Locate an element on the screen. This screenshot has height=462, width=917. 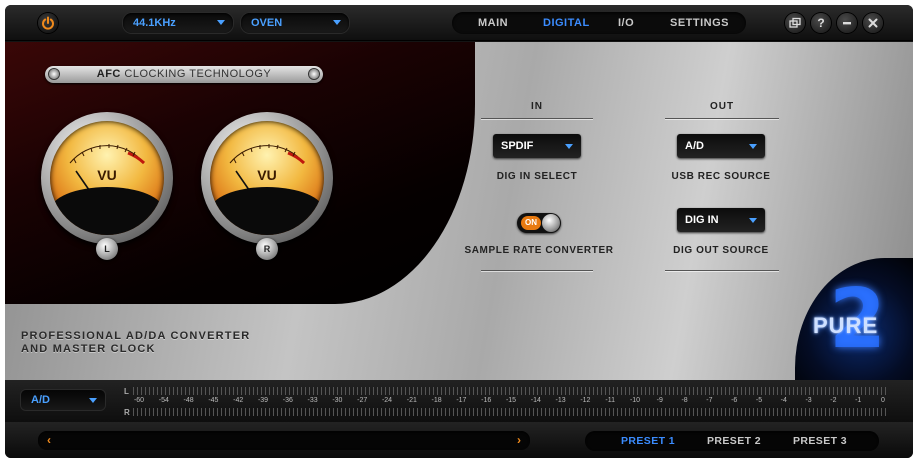
help-button: ? is located at coordinates (821, 23).